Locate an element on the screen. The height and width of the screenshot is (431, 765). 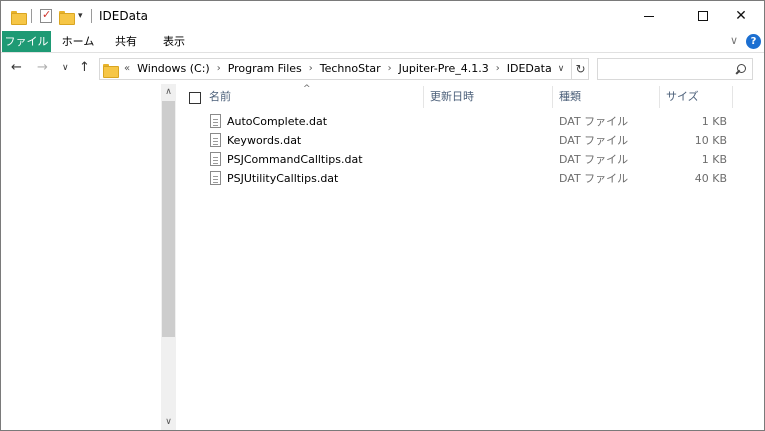
scroll-down-icon: ∨ is located at coordinates (168, 422).